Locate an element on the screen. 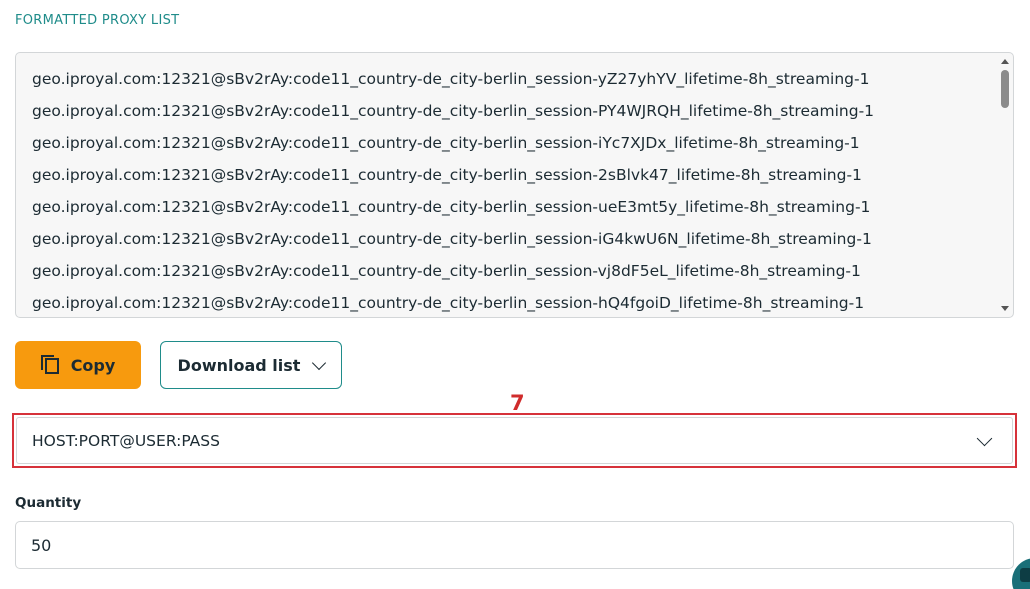 This screenshot has width=1030, height=589. scroll-thumb is located at coordinates (1005, 89).